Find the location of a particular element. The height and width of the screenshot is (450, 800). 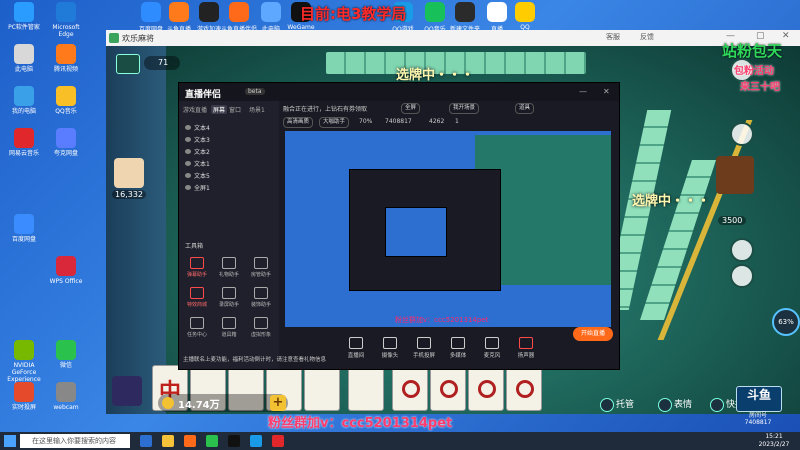

auto-play-button: 托管 is located at coordinates (617, 404).